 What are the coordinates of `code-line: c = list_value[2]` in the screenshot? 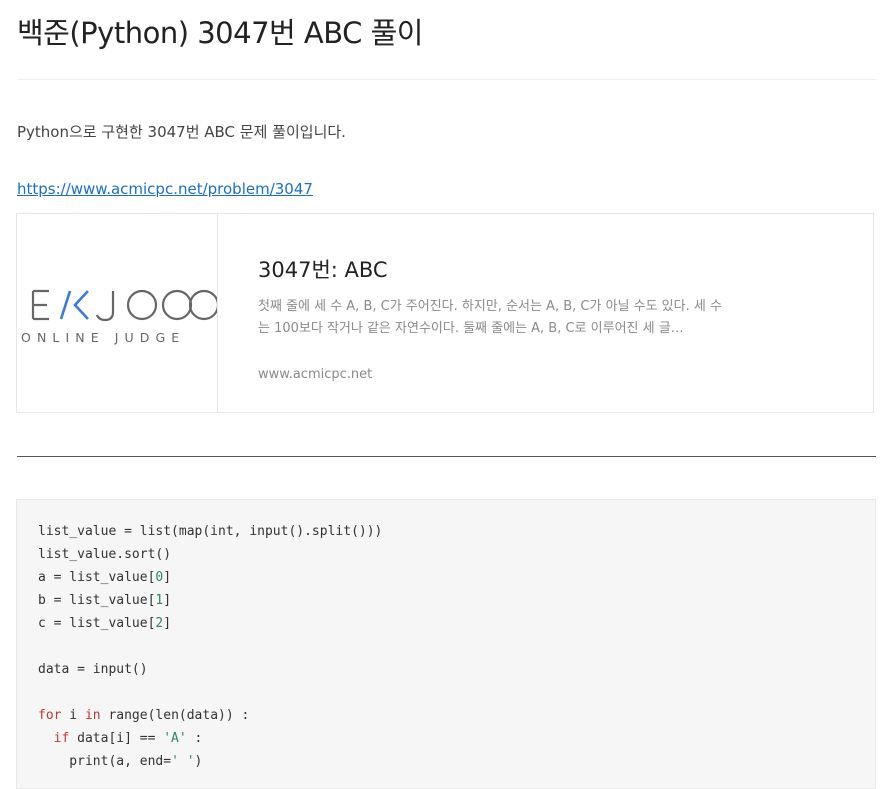 It's located at (105, 623).